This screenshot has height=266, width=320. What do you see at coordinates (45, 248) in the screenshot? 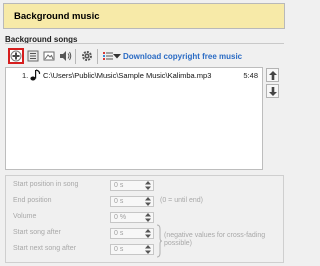
I see `start-next-song-after-label: Start next song after` at bounding box center [45, 248].